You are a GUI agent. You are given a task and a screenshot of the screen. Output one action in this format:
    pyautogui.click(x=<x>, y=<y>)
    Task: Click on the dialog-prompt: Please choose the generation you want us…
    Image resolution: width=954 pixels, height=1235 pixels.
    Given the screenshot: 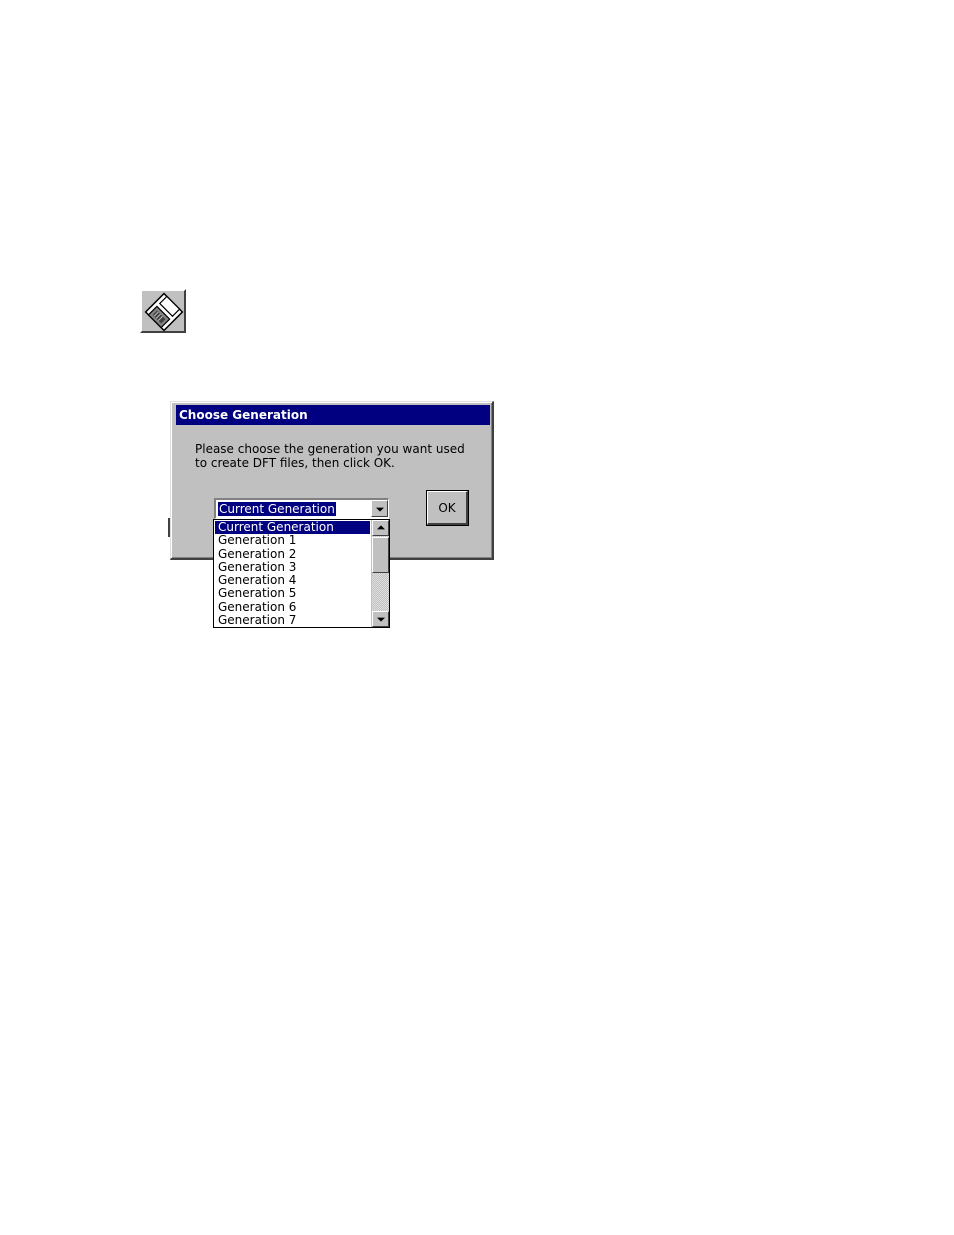 What is the action you would take?
    pyautogui.click(x=340, y=456)
    